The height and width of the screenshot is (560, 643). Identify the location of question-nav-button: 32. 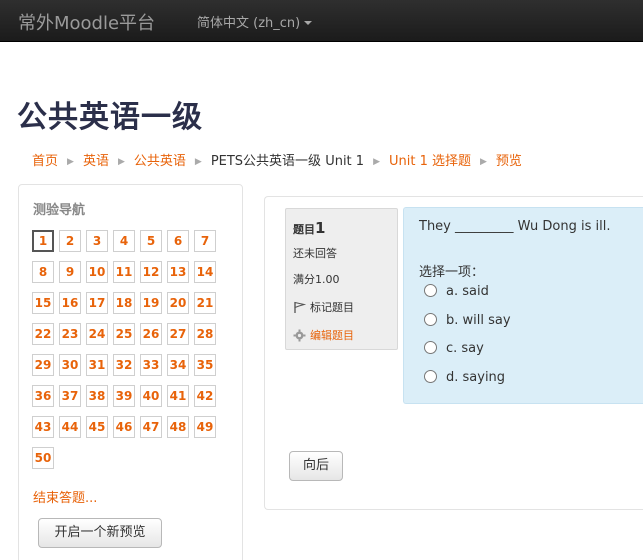
(124, 365).